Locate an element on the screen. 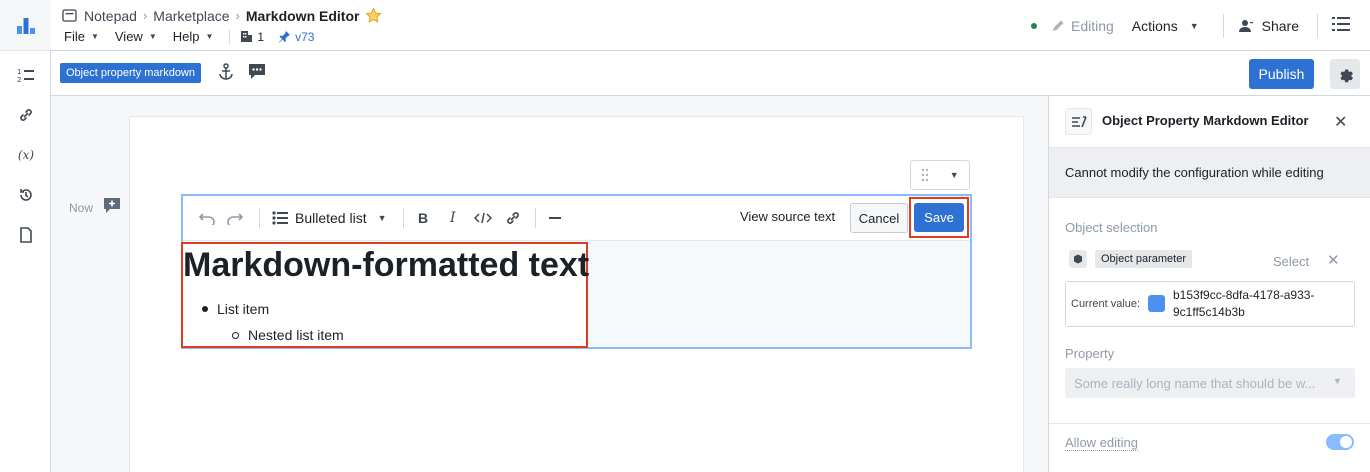  share-button: Share is located at coordinates (1268, 26).